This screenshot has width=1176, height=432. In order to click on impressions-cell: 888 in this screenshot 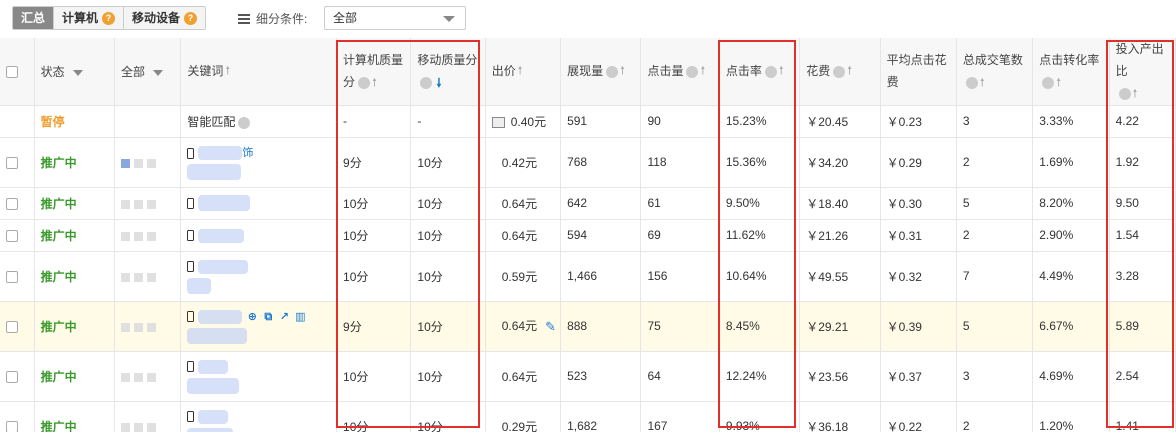, I will do `click(601, 326)`.